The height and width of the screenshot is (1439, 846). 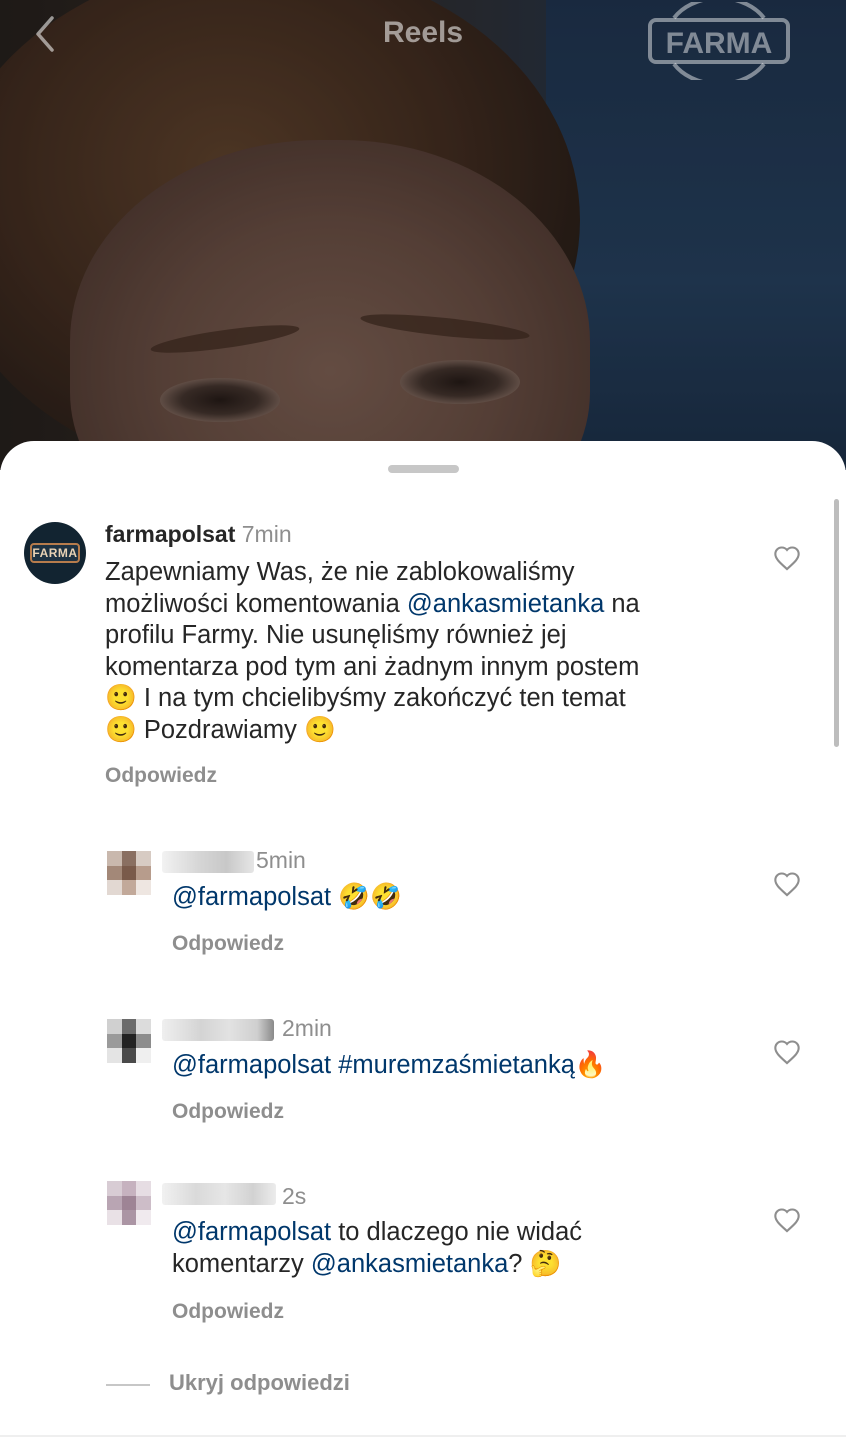 I want to click on comment-time: 2min, so click(x=307, y=1028).